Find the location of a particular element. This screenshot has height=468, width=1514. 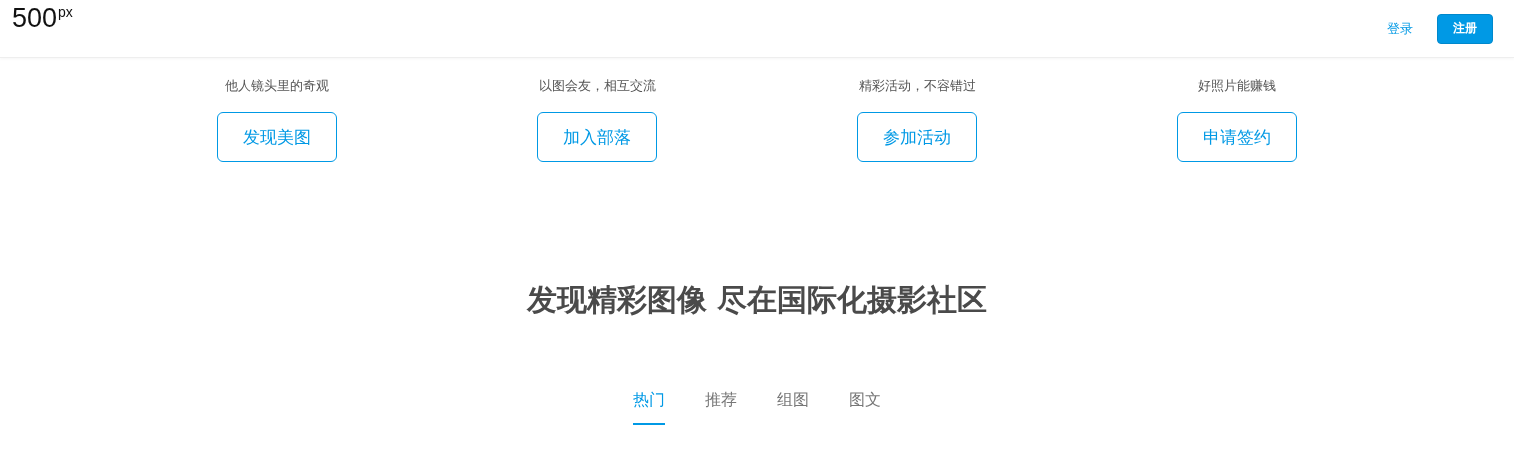

login-link: 登录 is located at coordinates (1400, 28).